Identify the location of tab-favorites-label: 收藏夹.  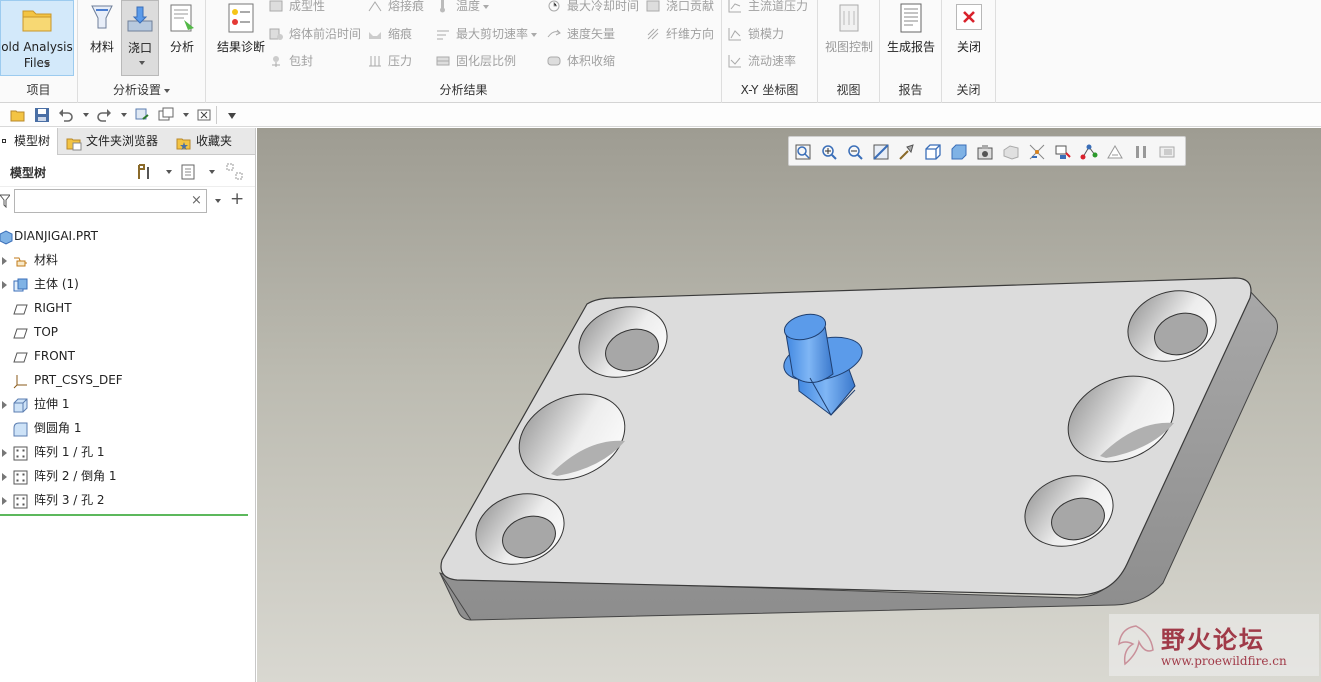
(214, 141).